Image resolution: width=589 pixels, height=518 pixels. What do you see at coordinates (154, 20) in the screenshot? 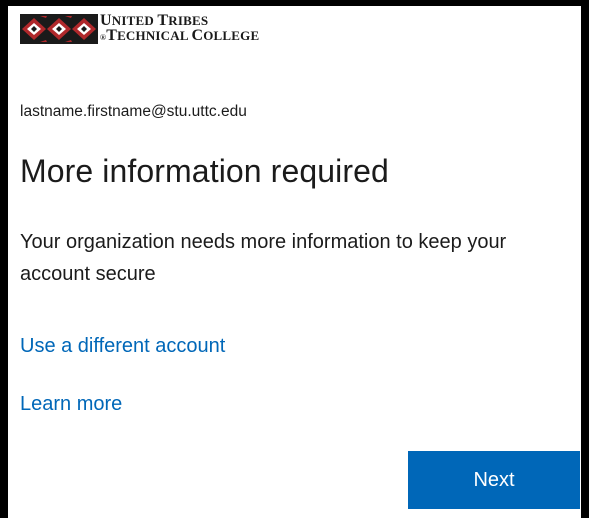
I see `logo-line-1: UNITED TRIBES` at bounding box center [154, 20].